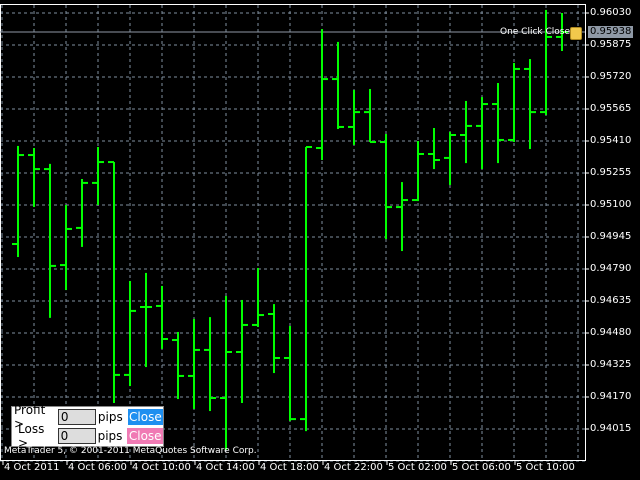  I want to click on price-axis-label: 0.95100, so click(611, 204).